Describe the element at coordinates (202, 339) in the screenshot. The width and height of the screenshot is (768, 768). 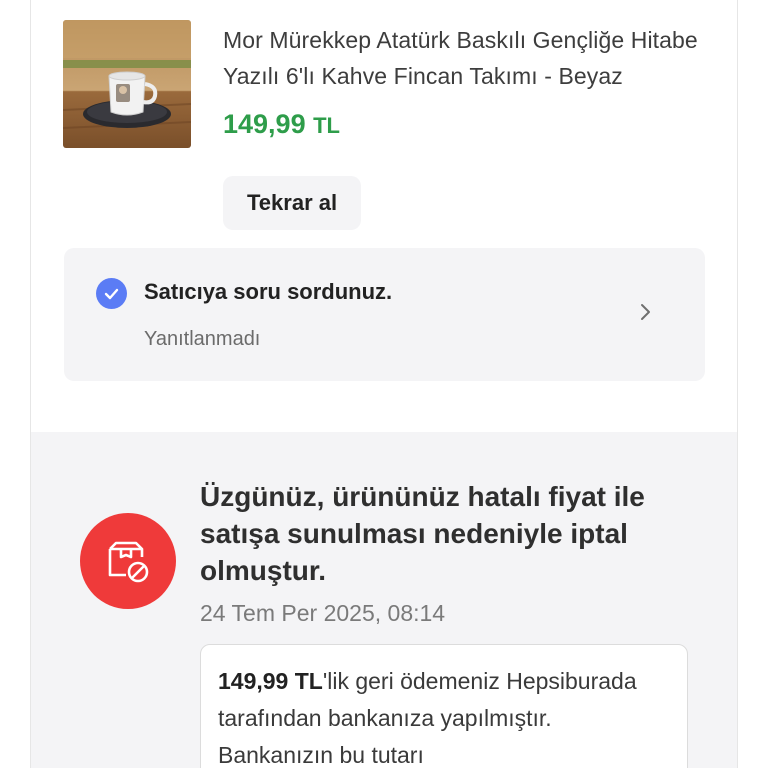
I see `question-status: Yanıtlanmadı` at that location.